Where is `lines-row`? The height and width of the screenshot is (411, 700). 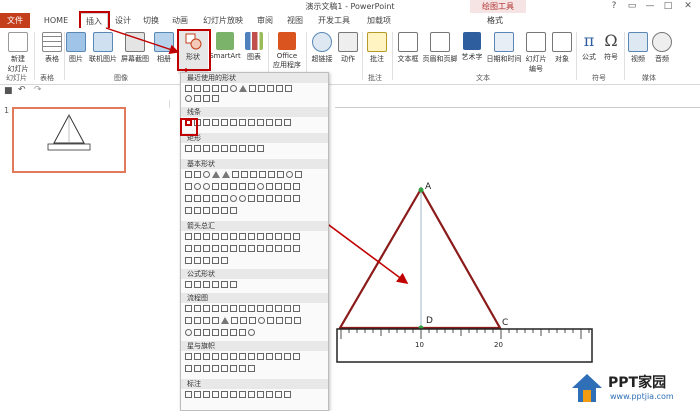
lines-row is located at coordinates (255, 123).